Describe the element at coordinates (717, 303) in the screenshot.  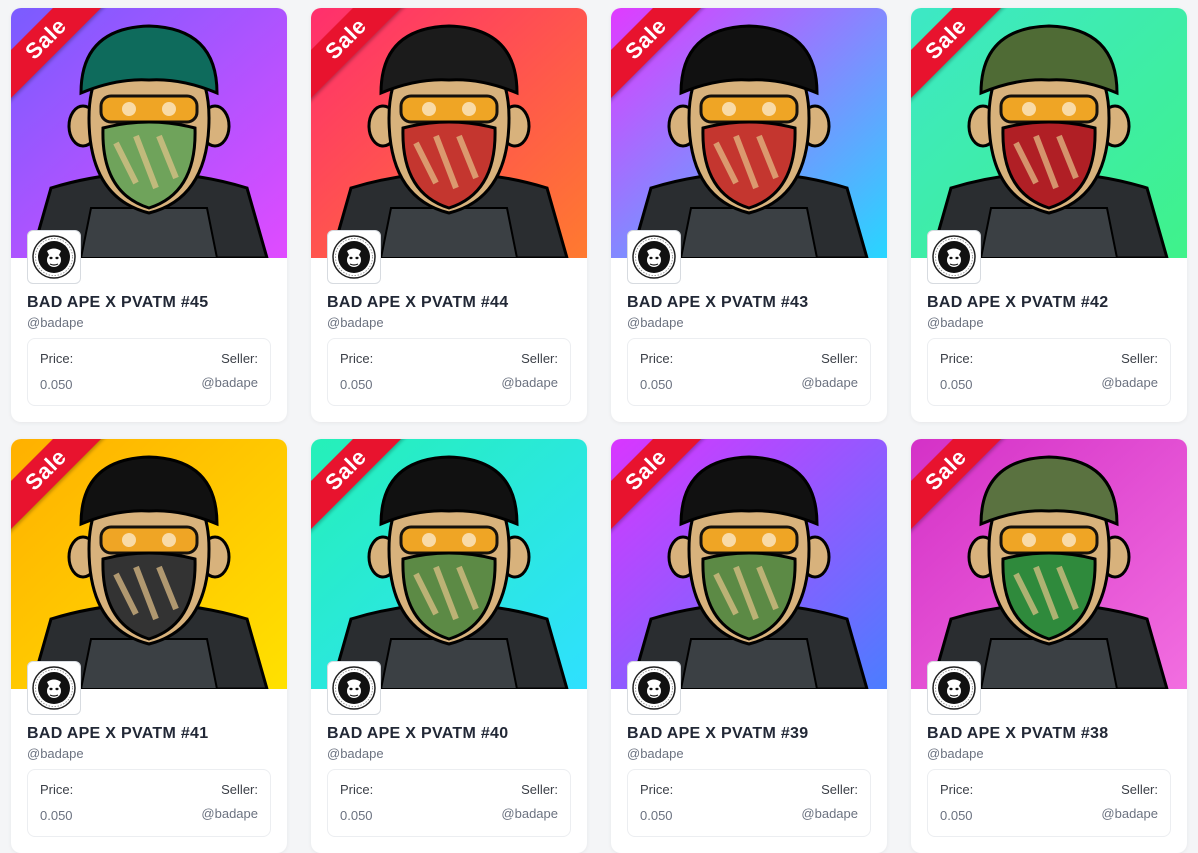
I see `nft-title: BAD APE X PVATM #43` at that location.